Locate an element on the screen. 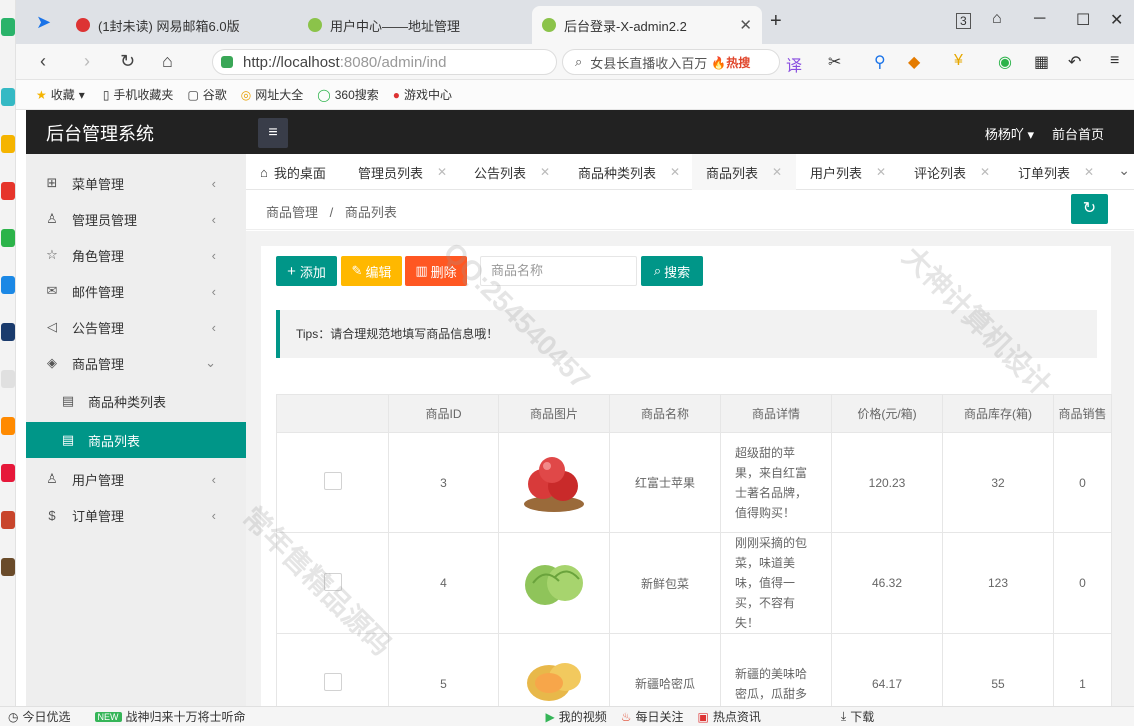 The width and height of the screenshot is (1134, 726). menu-toggle-button: ≡ is located at coordinates (273, 133).